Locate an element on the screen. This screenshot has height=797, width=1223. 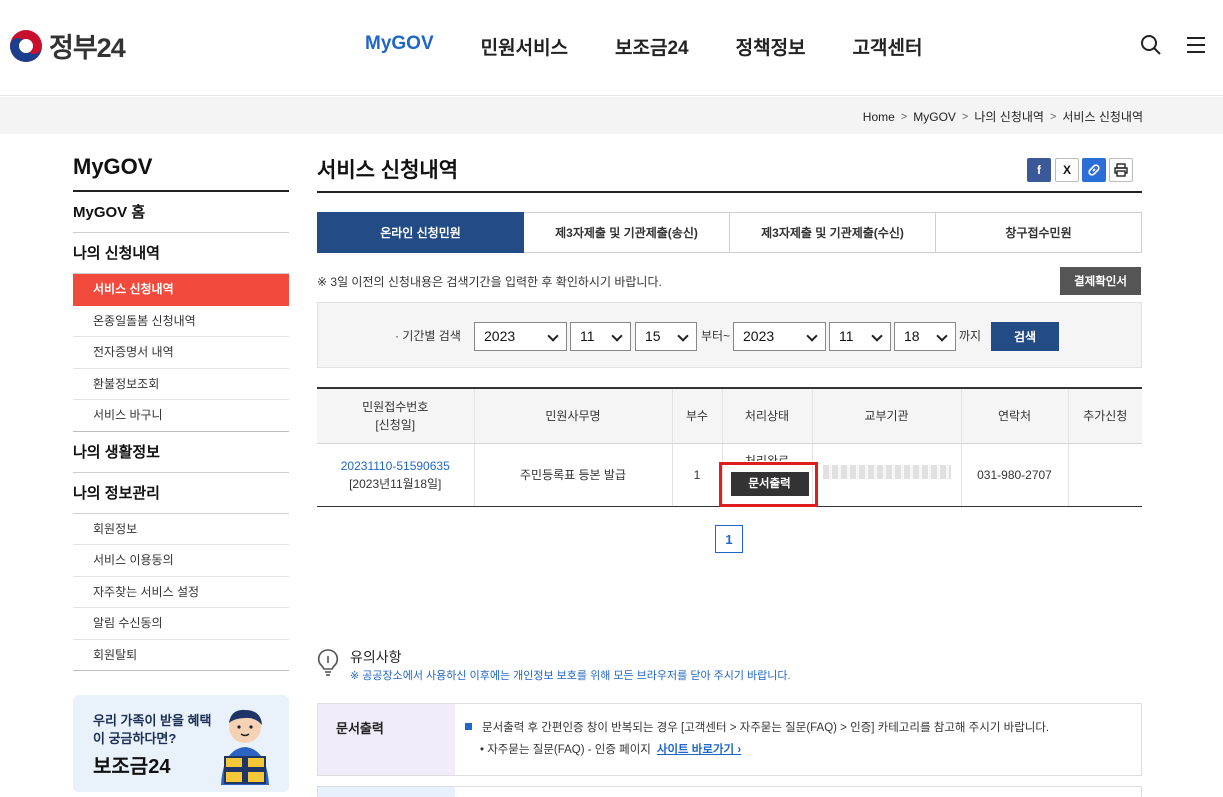
to-year-select: 2023 is located at coordinates (779, 336).